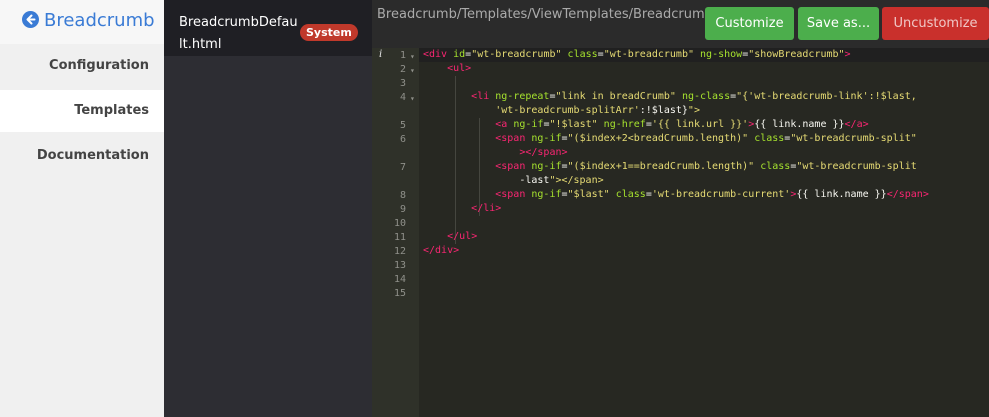 The image size is (989, 417). I want to click on code-line: </div>, so click(441, 250).